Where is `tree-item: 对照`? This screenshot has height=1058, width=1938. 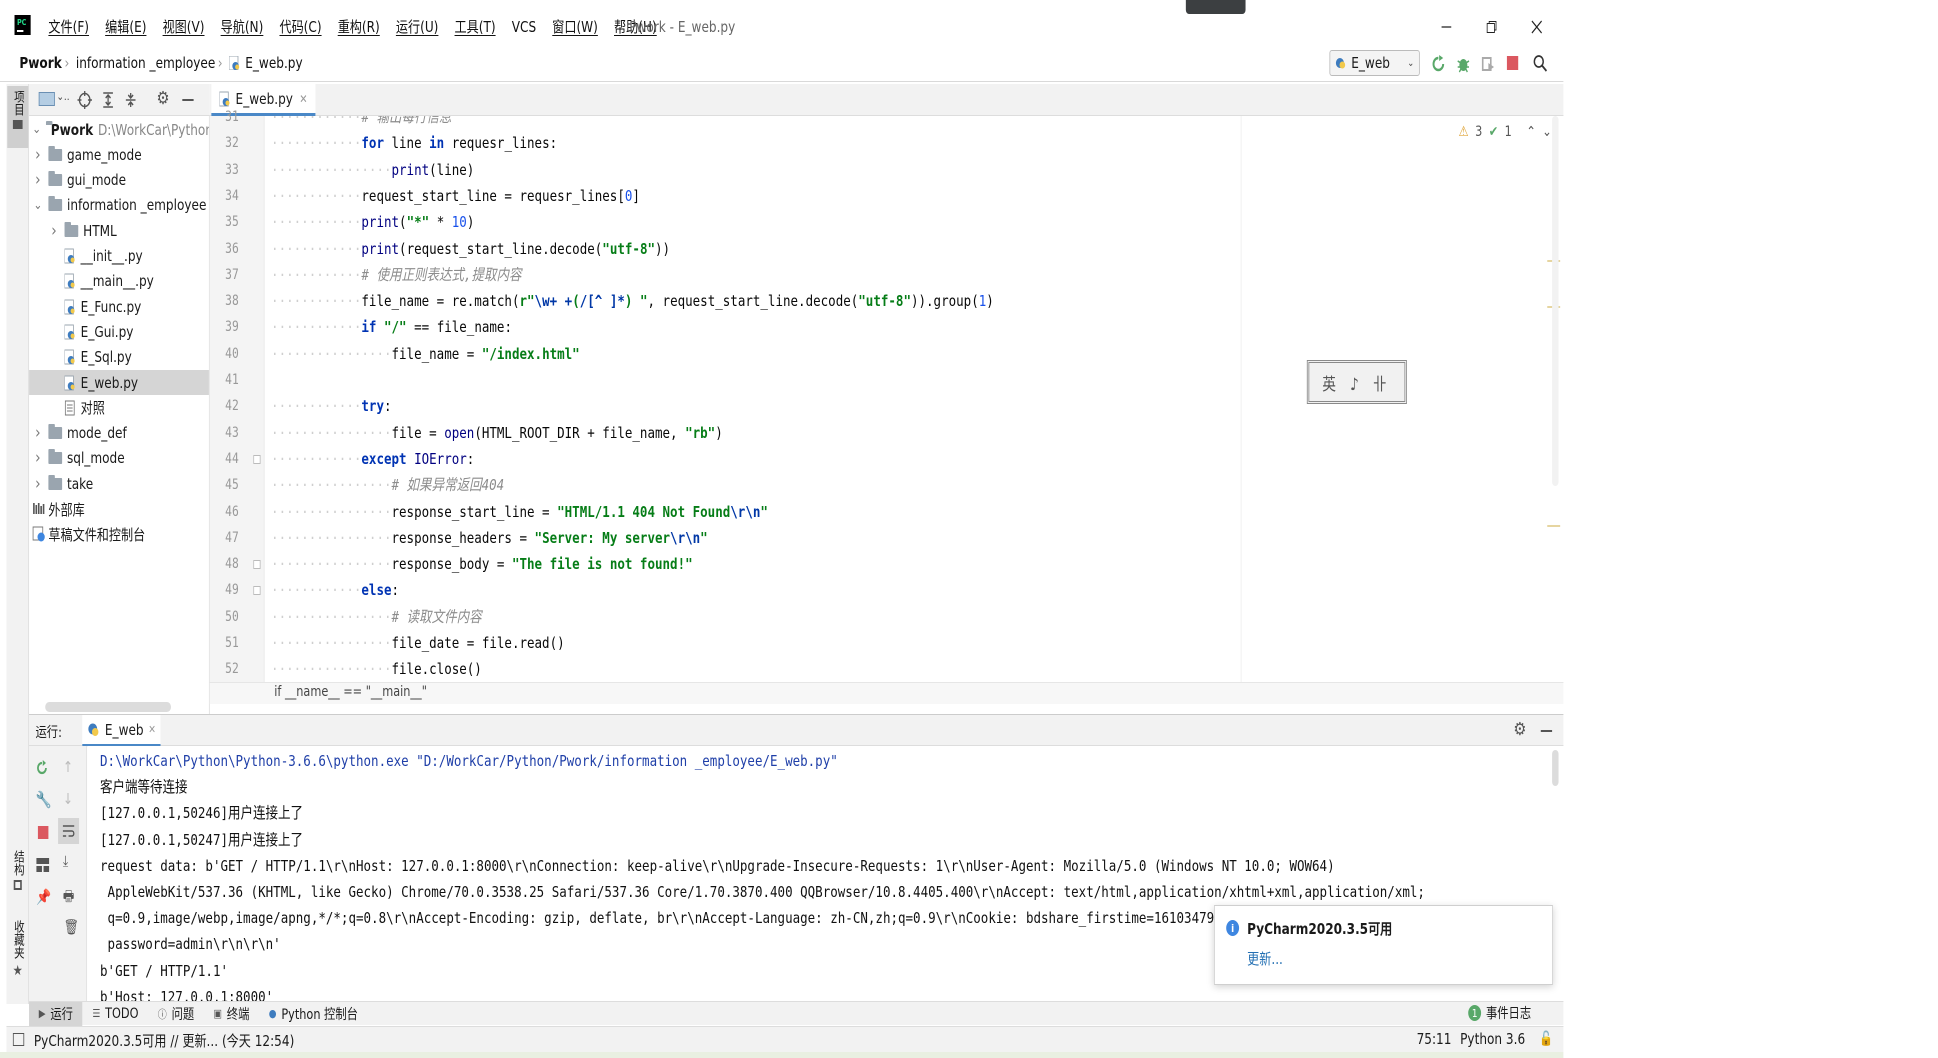 tree-item: 对照 is located at coordinates (119, 407).